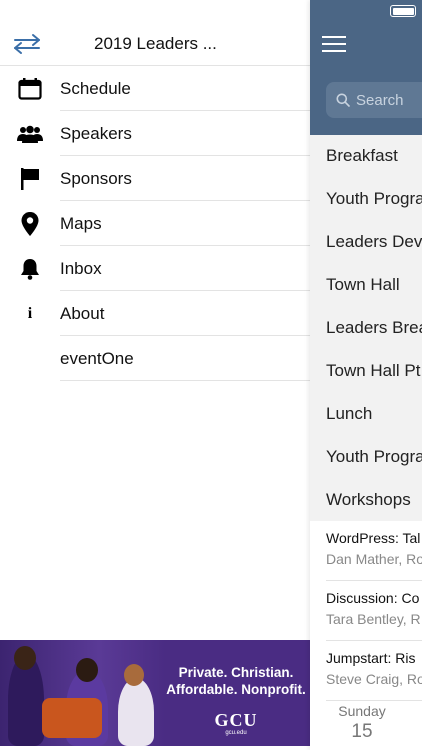 This screenshot has width=422, height=750. Describe the element at coordinates (373, 619) in the screenshot. I see `session-speaker: Tara Bentley, R` at that location.